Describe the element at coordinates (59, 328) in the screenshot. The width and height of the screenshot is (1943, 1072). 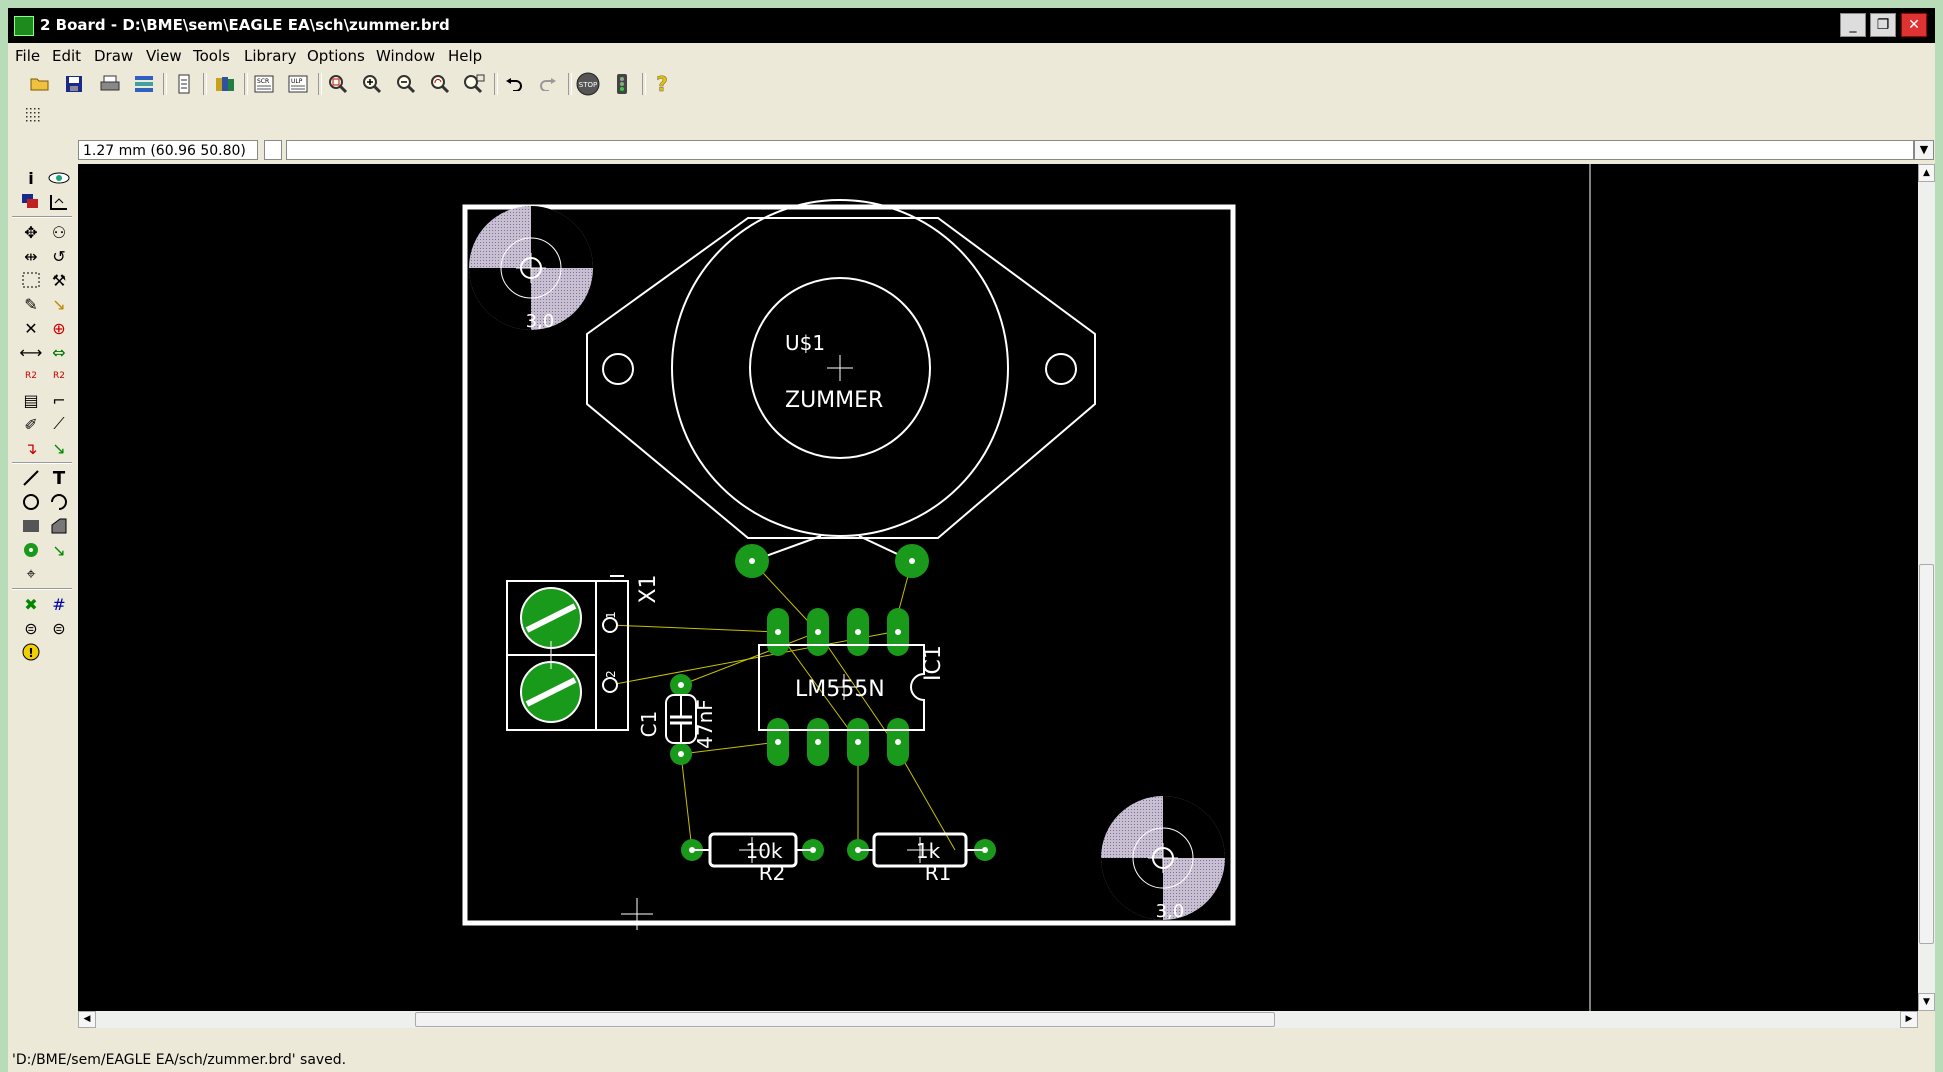
I see `add-icon: ⊕` at that location.